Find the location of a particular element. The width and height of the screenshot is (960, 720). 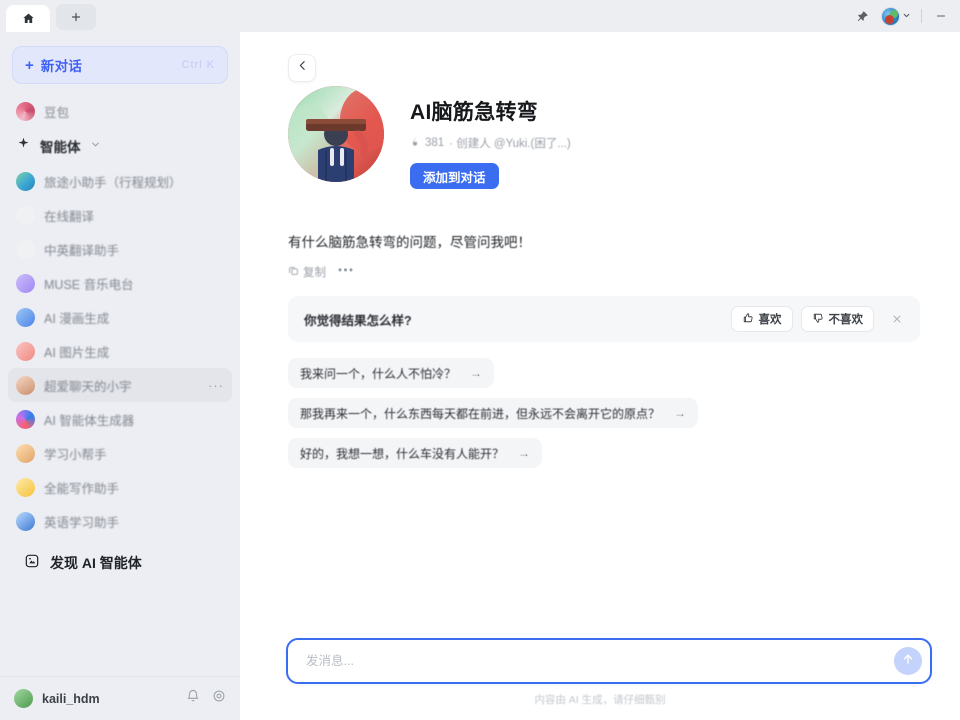

image-gen-avatar is located at coordinates (25, 351).